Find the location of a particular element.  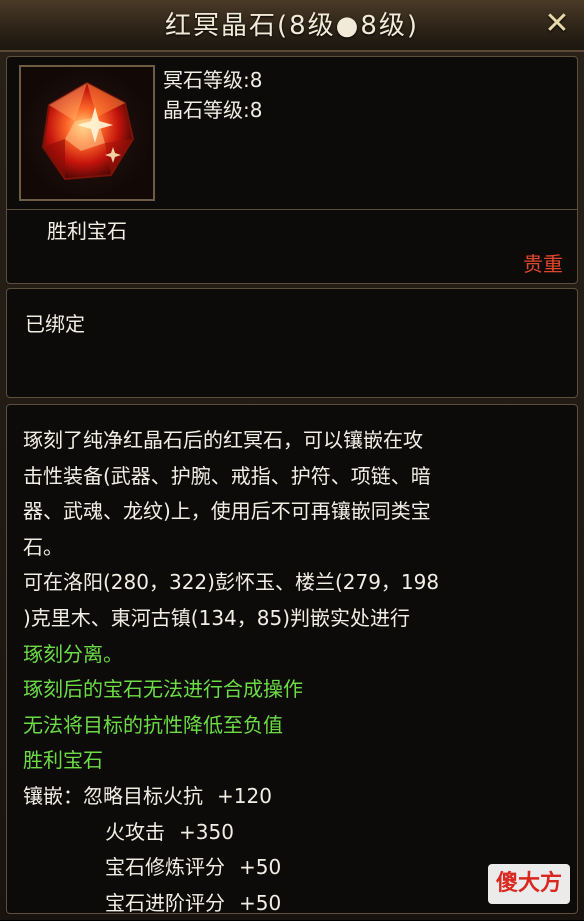

stat-name: 火攻击 is located at coordinates (135, 831).